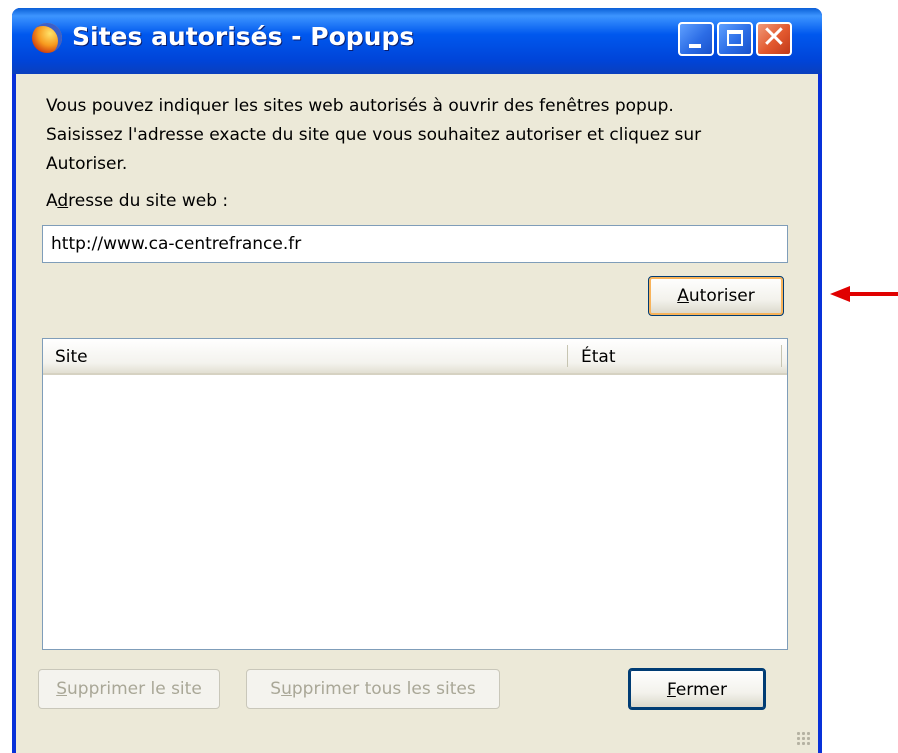 This screenshot has height=753, width=898. Describe the element at coordinates (721, 296) in the screenshot. I see `autoriser-label: utoriser` at that location.